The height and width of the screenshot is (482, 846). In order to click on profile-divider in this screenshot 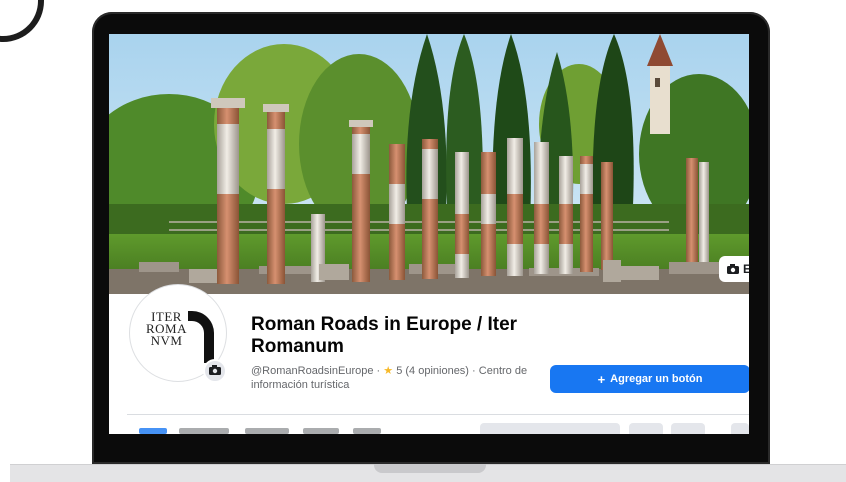, I will do `click(438, 414)`.